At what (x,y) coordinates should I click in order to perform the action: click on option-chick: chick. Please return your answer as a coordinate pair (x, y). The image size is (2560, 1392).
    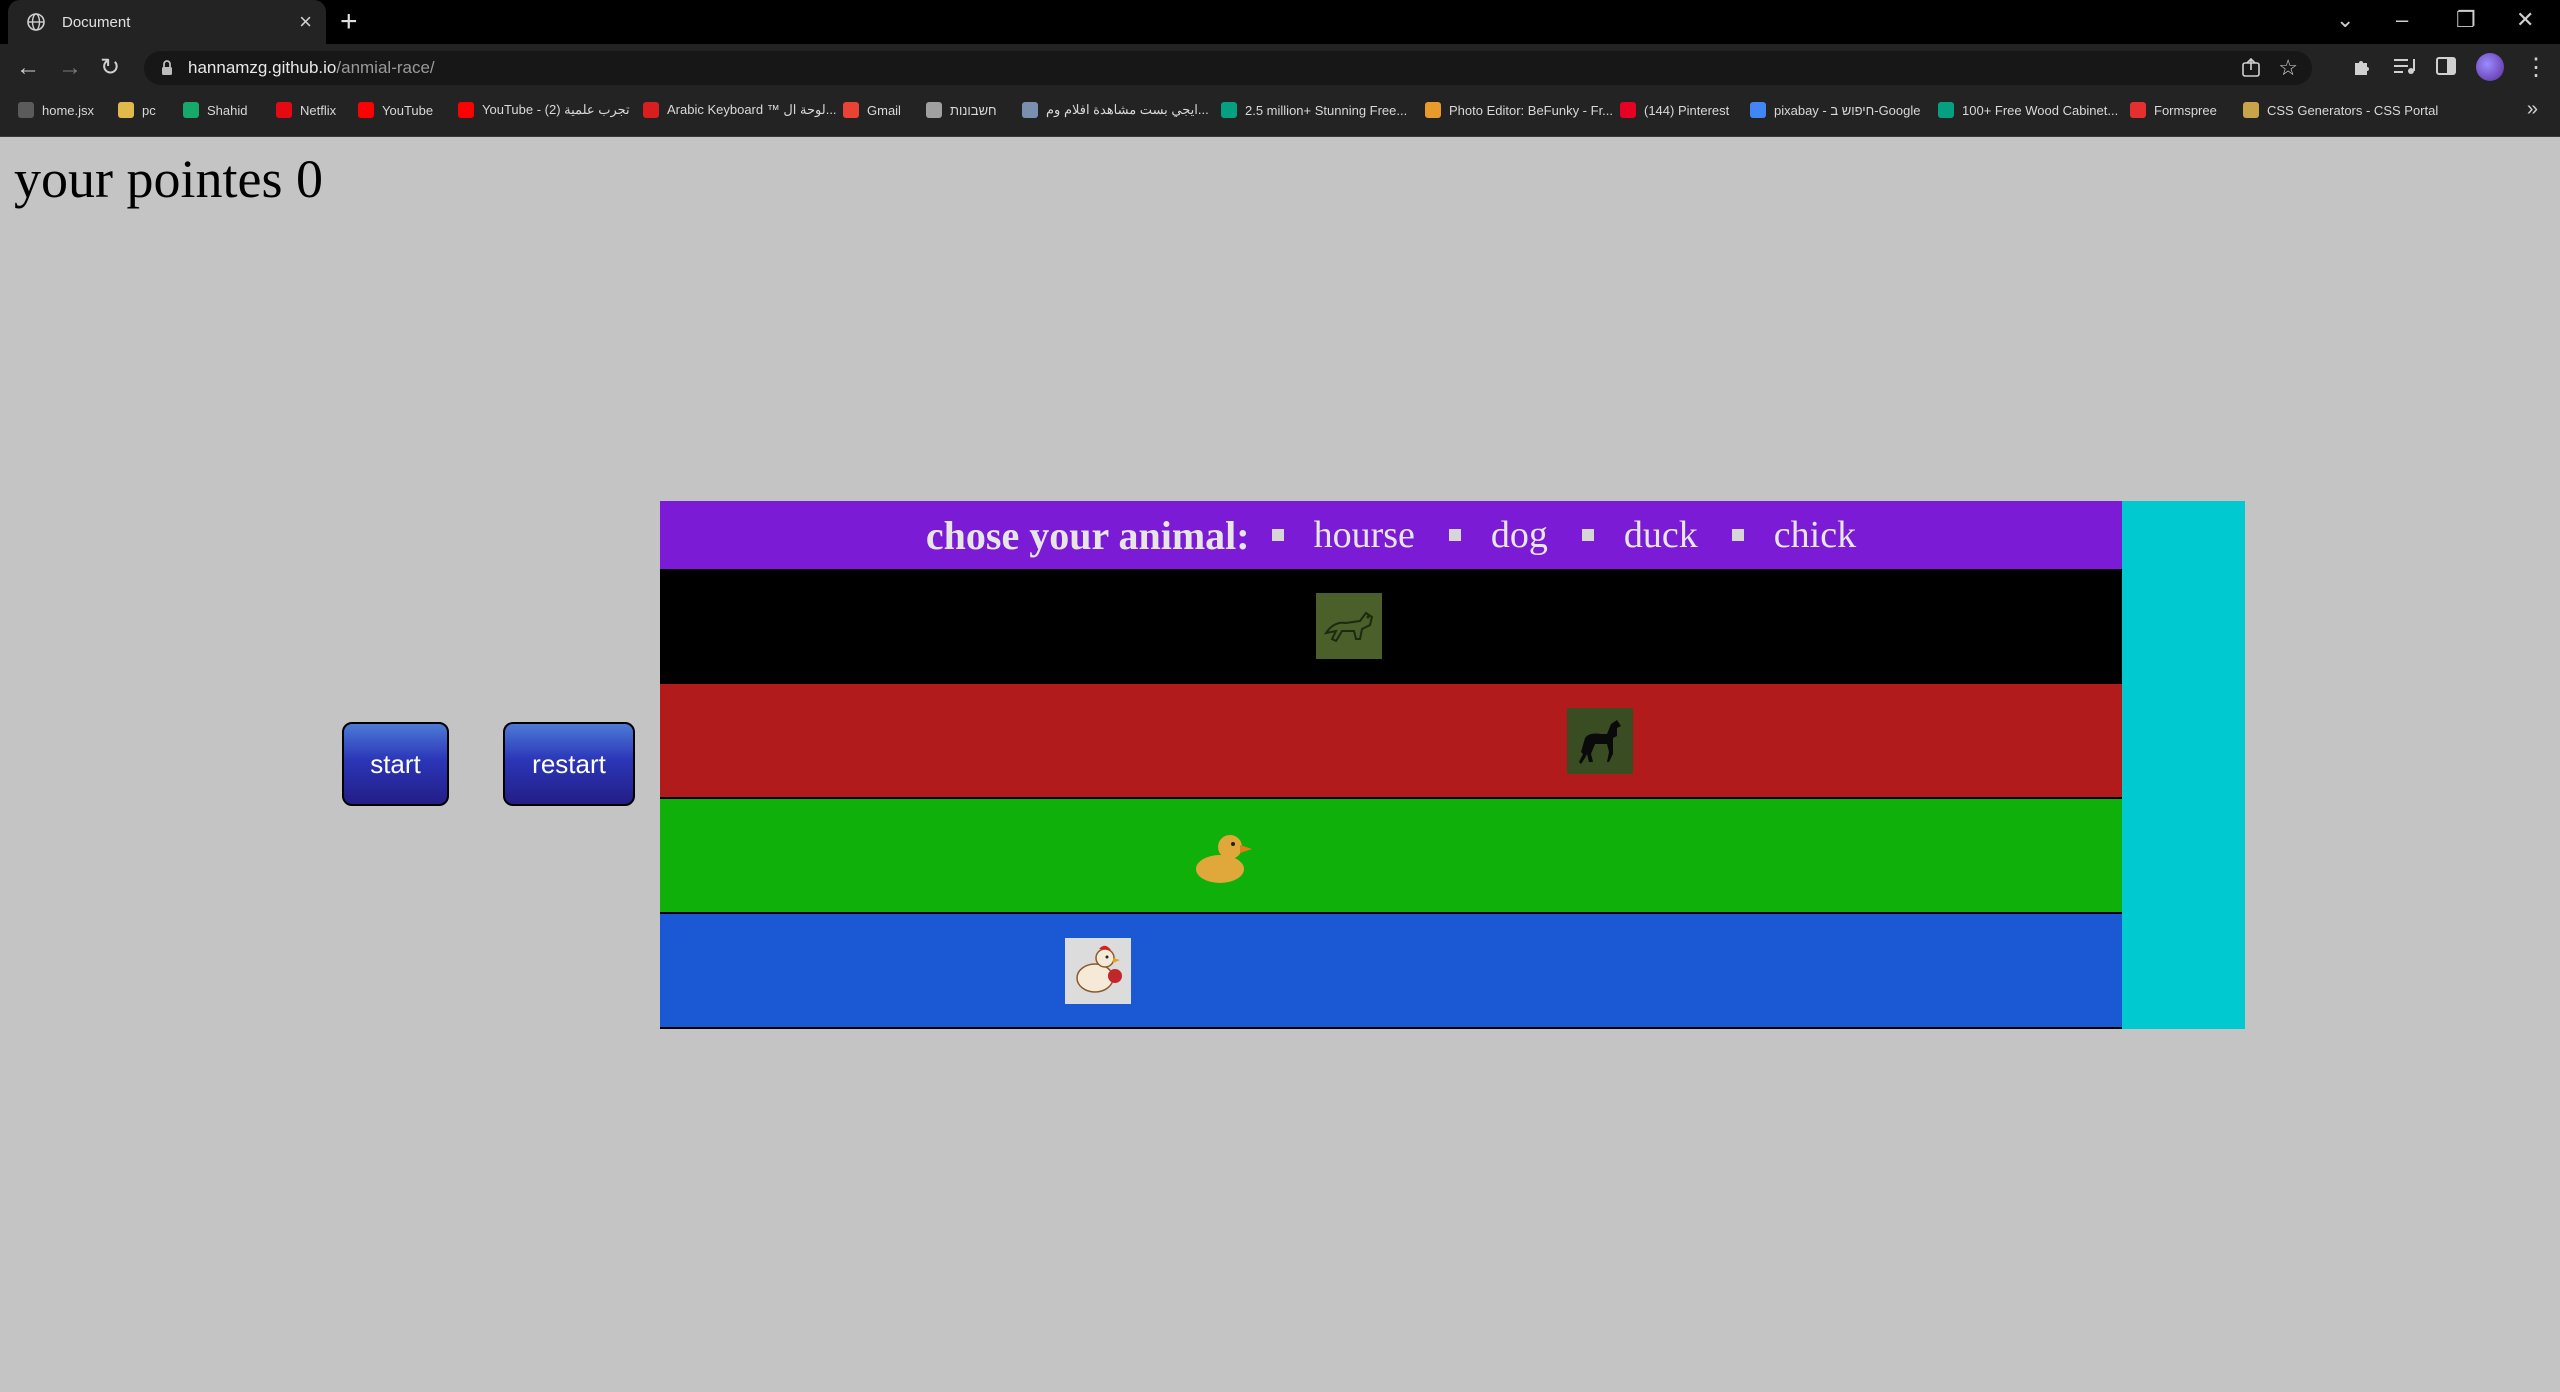
    Looking at the image, I should click on (1793, 535).